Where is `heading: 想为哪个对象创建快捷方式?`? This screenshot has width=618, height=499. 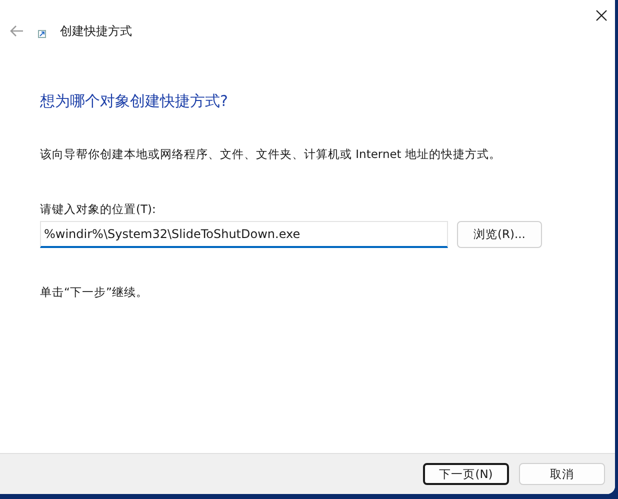
heading: 想为哪个对象创建快捷方式? is located at coordinates (134, 101).